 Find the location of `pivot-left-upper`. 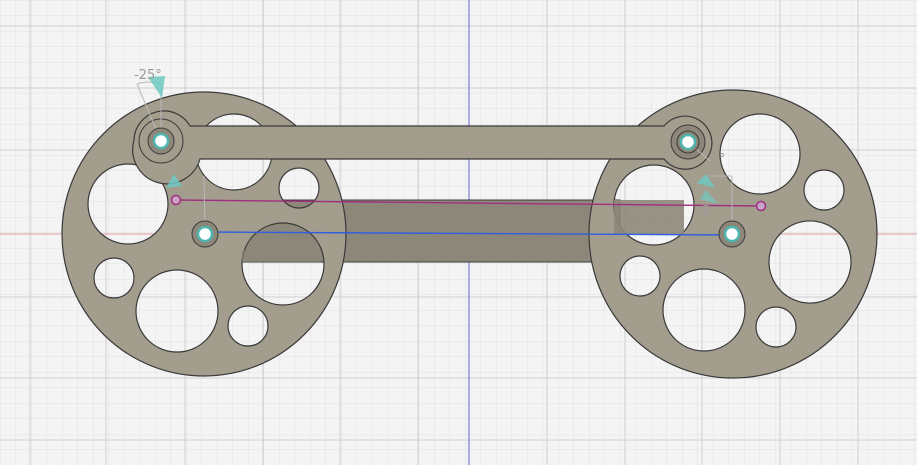

pivot-left-upper is located at coordinates (161, 141).